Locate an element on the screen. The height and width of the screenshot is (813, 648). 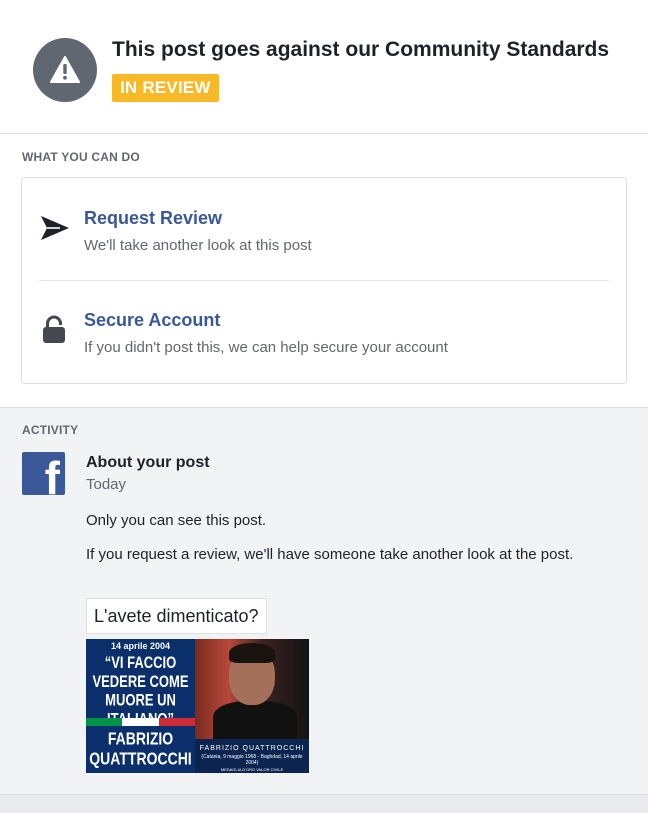
activity-visibility-text: Only you can see this post. is located at coordinates (176, 520).